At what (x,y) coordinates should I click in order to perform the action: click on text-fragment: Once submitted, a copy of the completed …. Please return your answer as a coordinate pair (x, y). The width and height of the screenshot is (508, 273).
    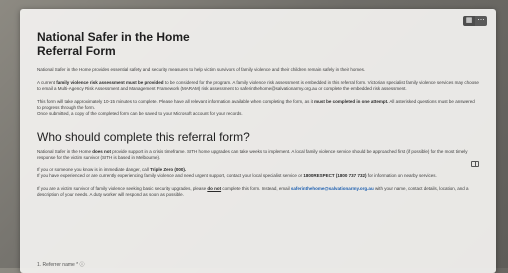
    Looking at the image, I should click on (140, 113).